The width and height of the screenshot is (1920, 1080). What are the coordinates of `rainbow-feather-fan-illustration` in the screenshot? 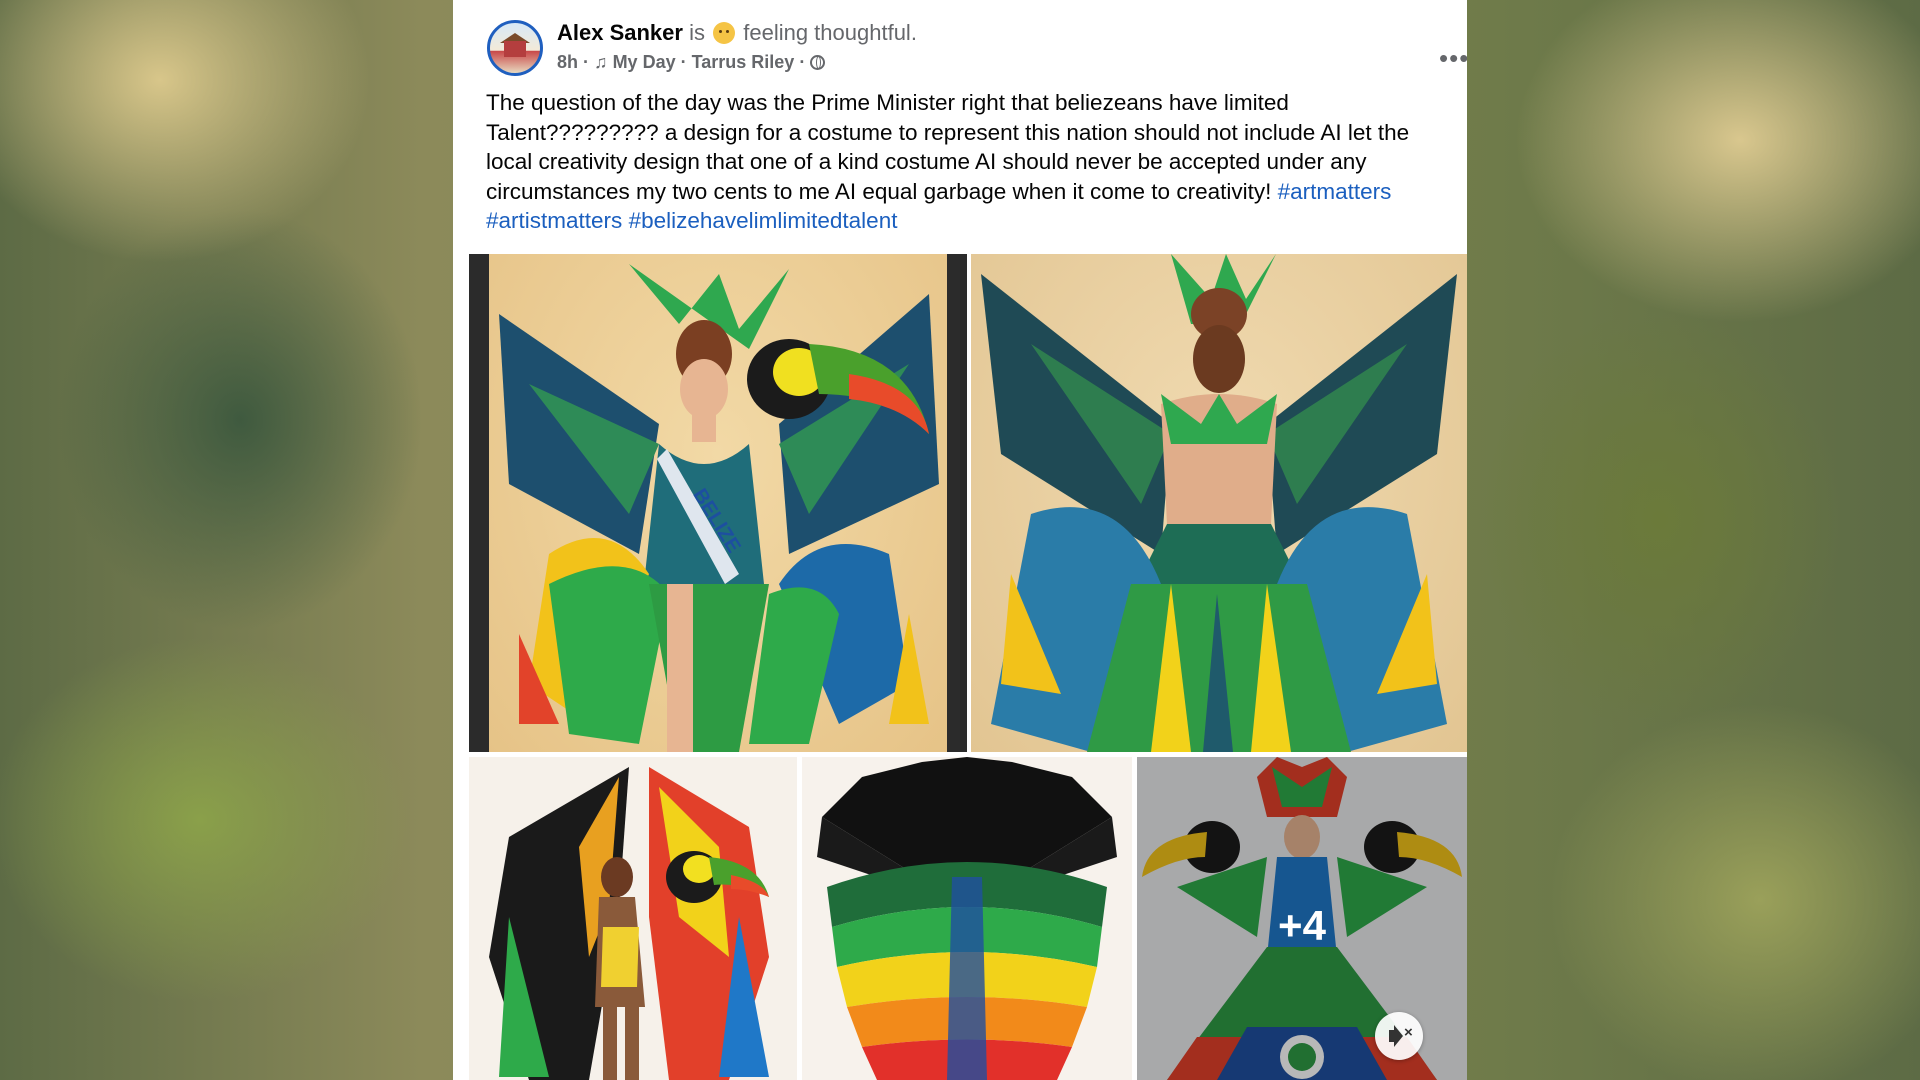 It's located at (967, 918).